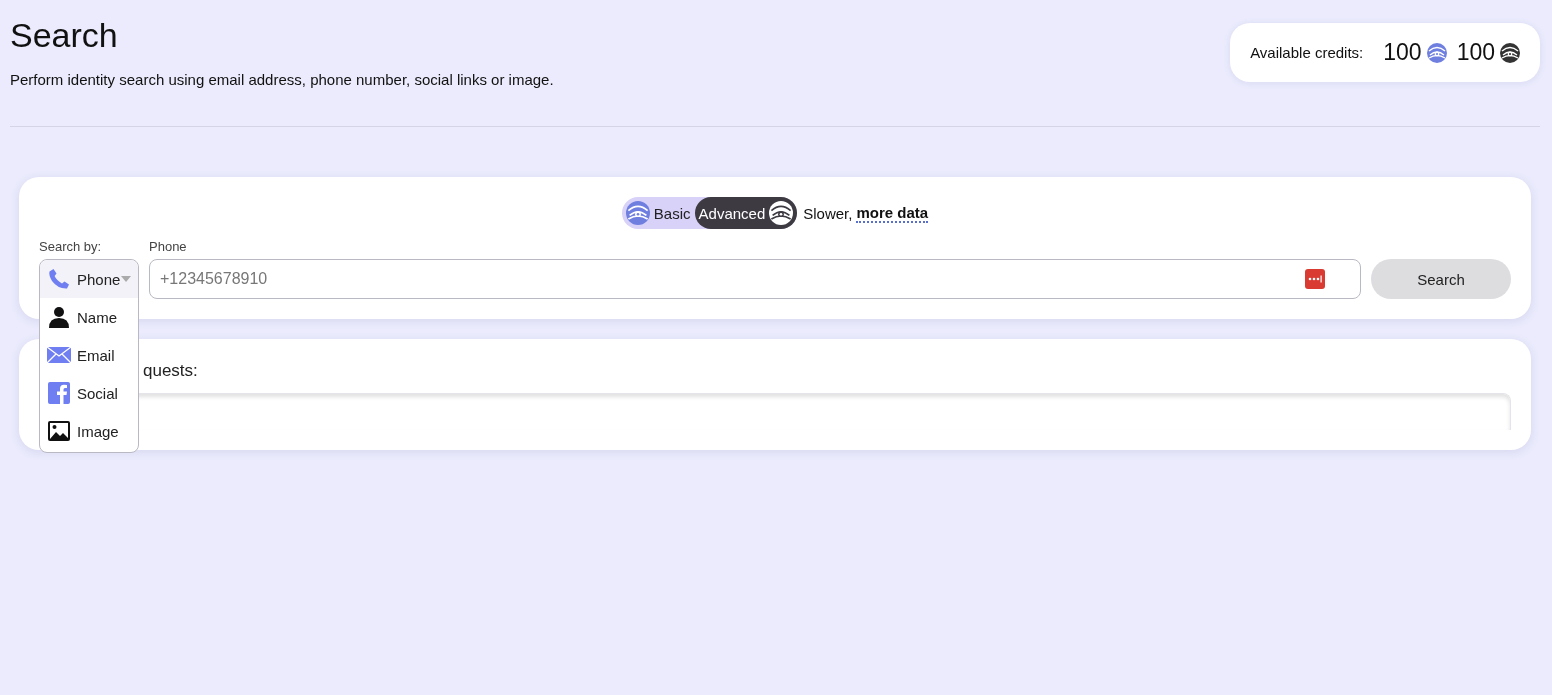  Describe the element at coordinates (89, 317) in the screenshot. I see `dropdown-item: Name` at that location.